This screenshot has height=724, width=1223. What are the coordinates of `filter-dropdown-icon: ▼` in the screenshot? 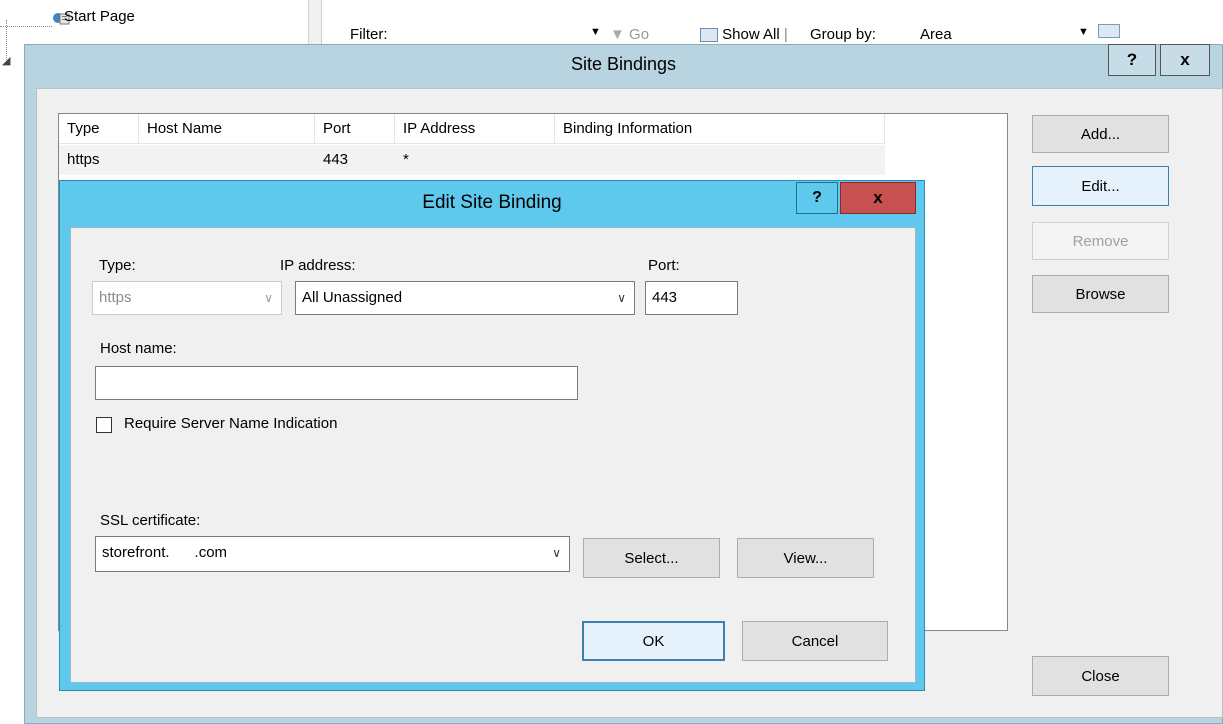 It's located at (595, 32).